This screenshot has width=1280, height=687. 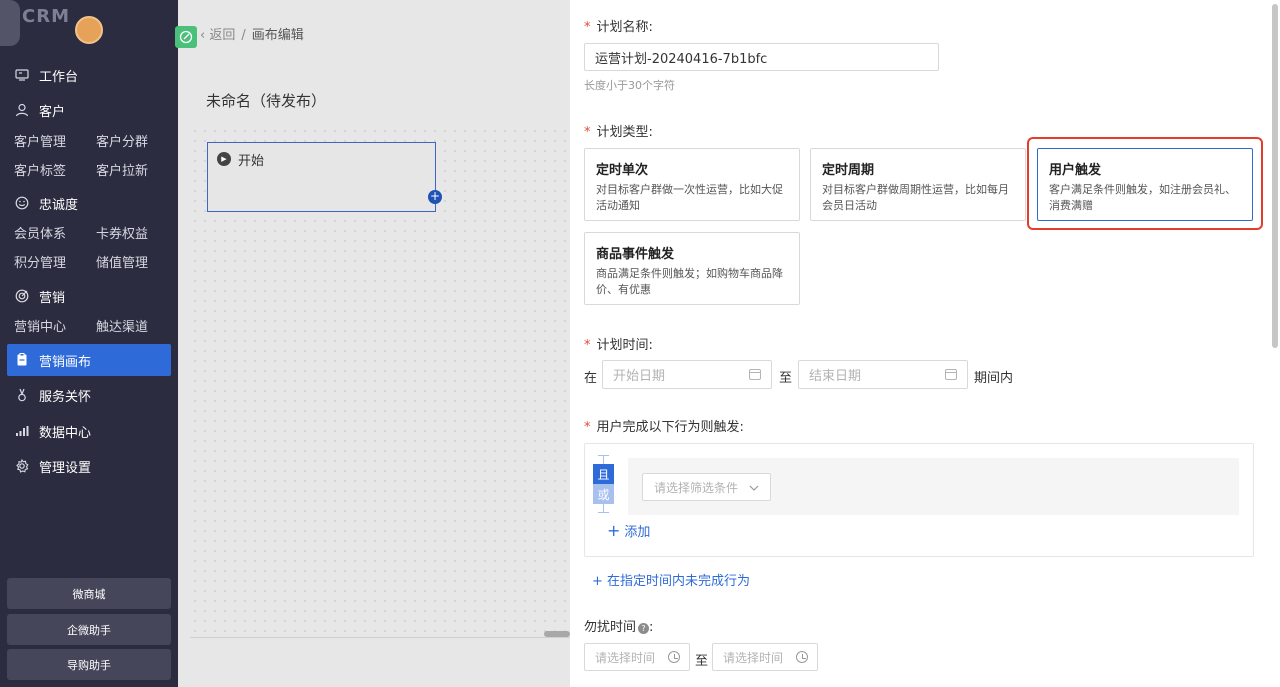 What do you see at coordinates (89, 664) in the screenshot?
I see `guide-assistant-button: 导购助手` at bounding box center [89, 664].